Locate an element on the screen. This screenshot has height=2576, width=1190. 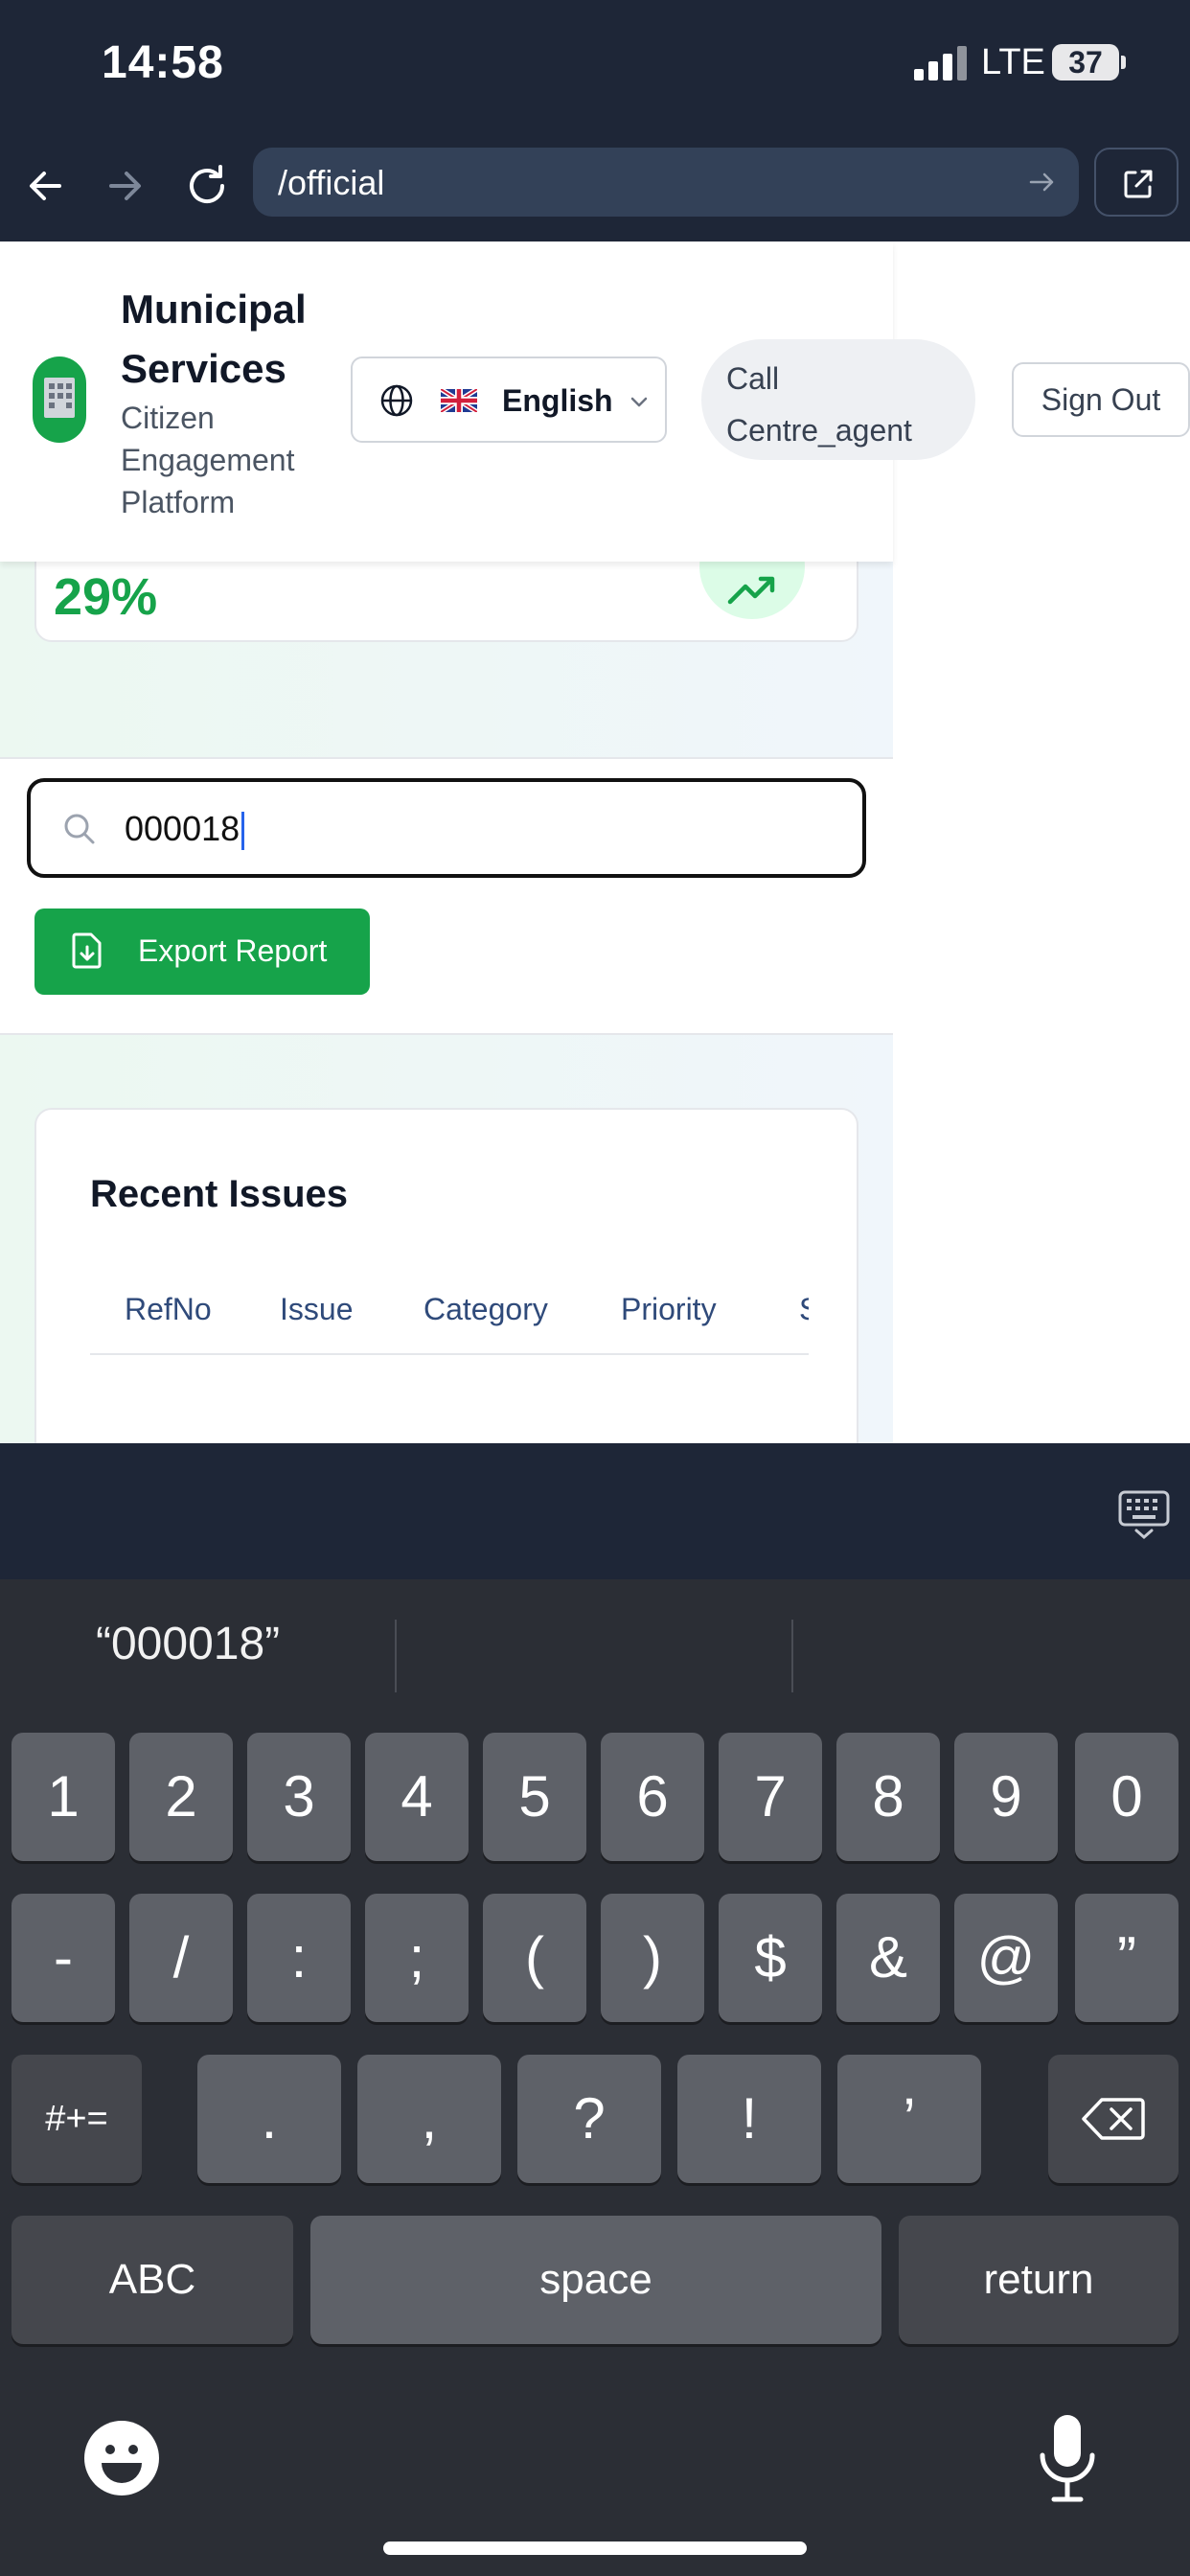
key-4: 4 is located at coordinates (417, 1797).